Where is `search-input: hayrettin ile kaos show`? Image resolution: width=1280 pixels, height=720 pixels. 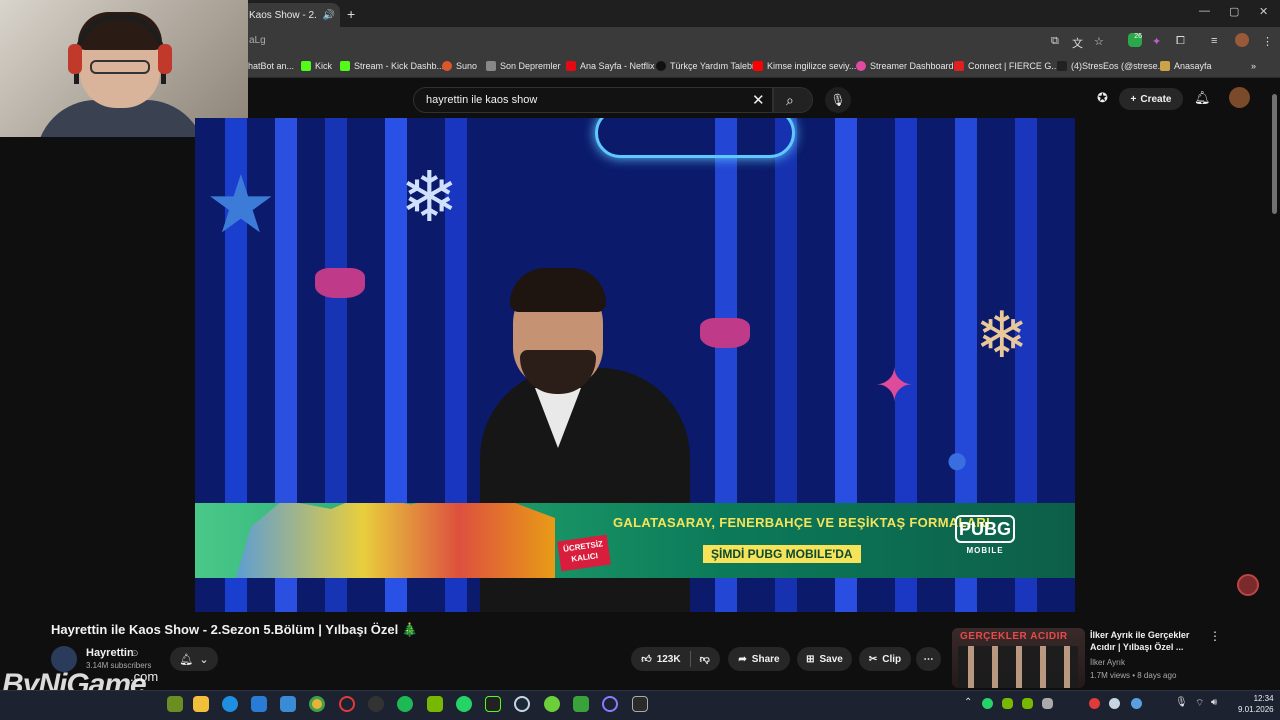 search-input: hayrettin ile kaos show is located at coordinates (593, 100).